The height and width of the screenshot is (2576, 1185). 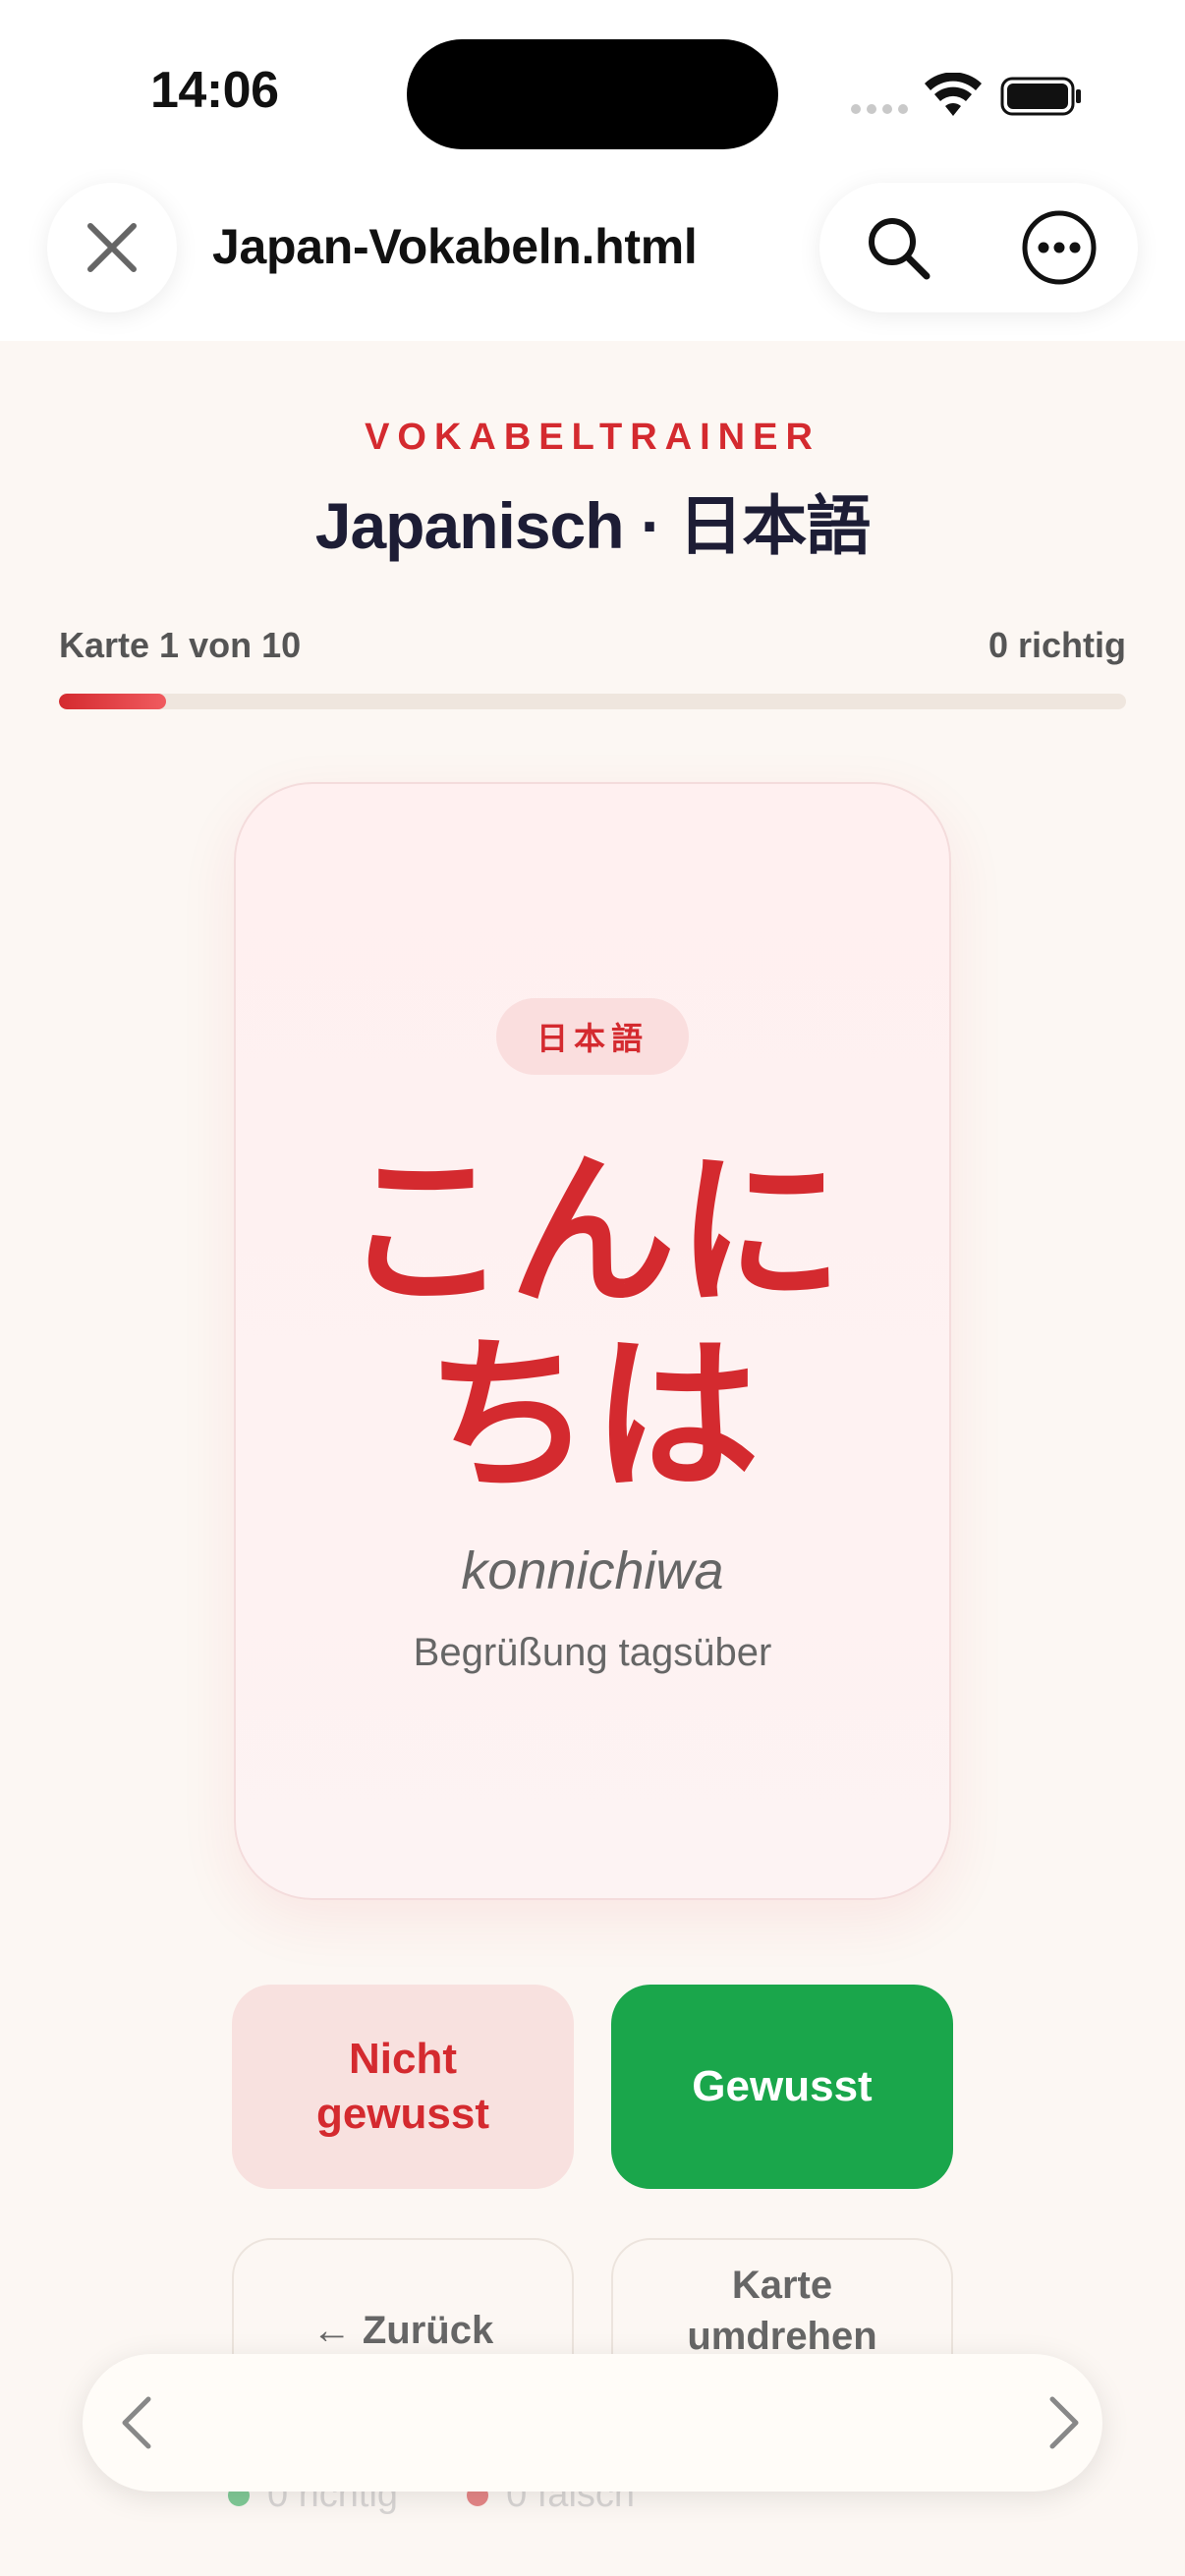 What do you see at coordinates (1057, 645) in the screenshot?
I see `score-label: 0 richtig` at bounding box center [1057, 645].